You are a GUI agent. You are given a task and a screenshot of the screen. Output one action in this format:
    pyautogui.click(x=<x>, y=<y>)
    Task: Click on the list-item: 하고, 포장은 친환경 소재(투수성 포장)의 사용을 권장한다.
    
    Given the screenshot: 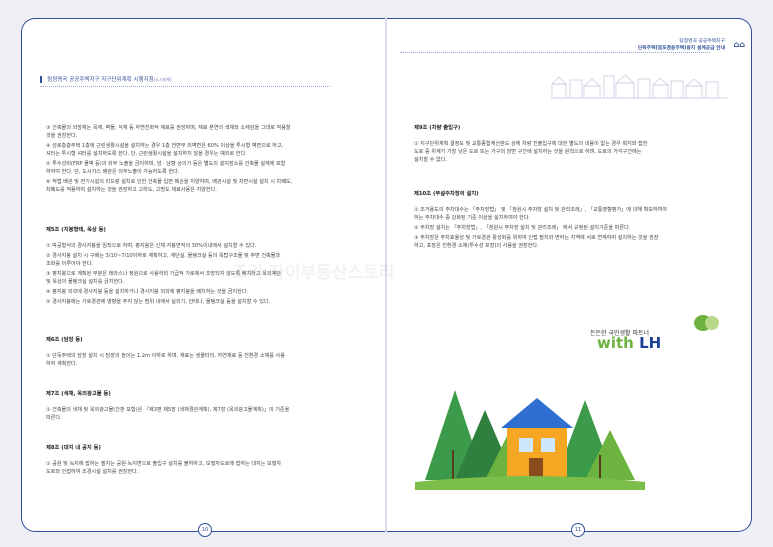 What is the action you would take?
    pyautogui.click(x=476, y=246)
    